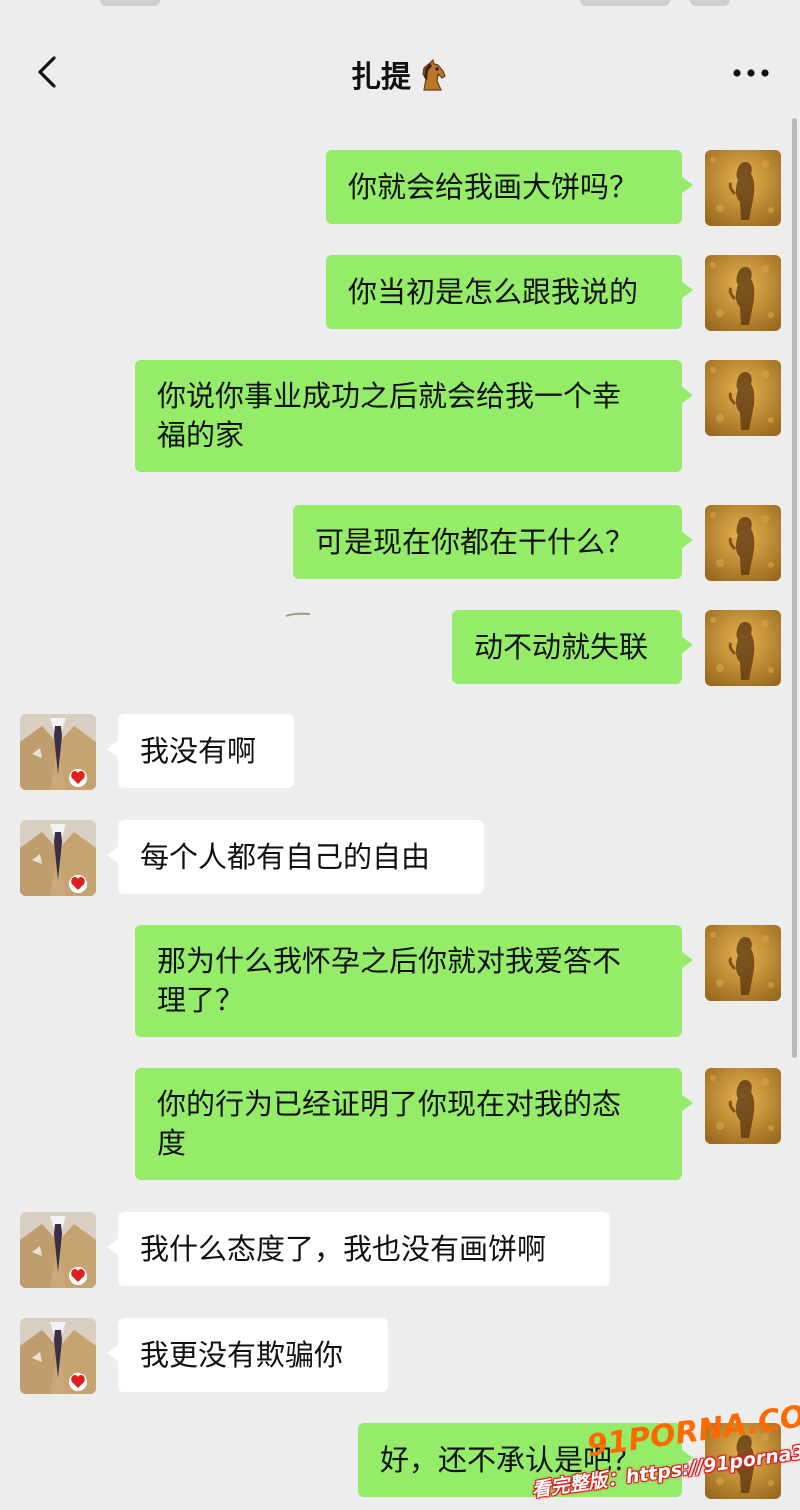 The height and width of the screenshot is (1510, 800). I want to click on horse-icon, so click(434, 75).